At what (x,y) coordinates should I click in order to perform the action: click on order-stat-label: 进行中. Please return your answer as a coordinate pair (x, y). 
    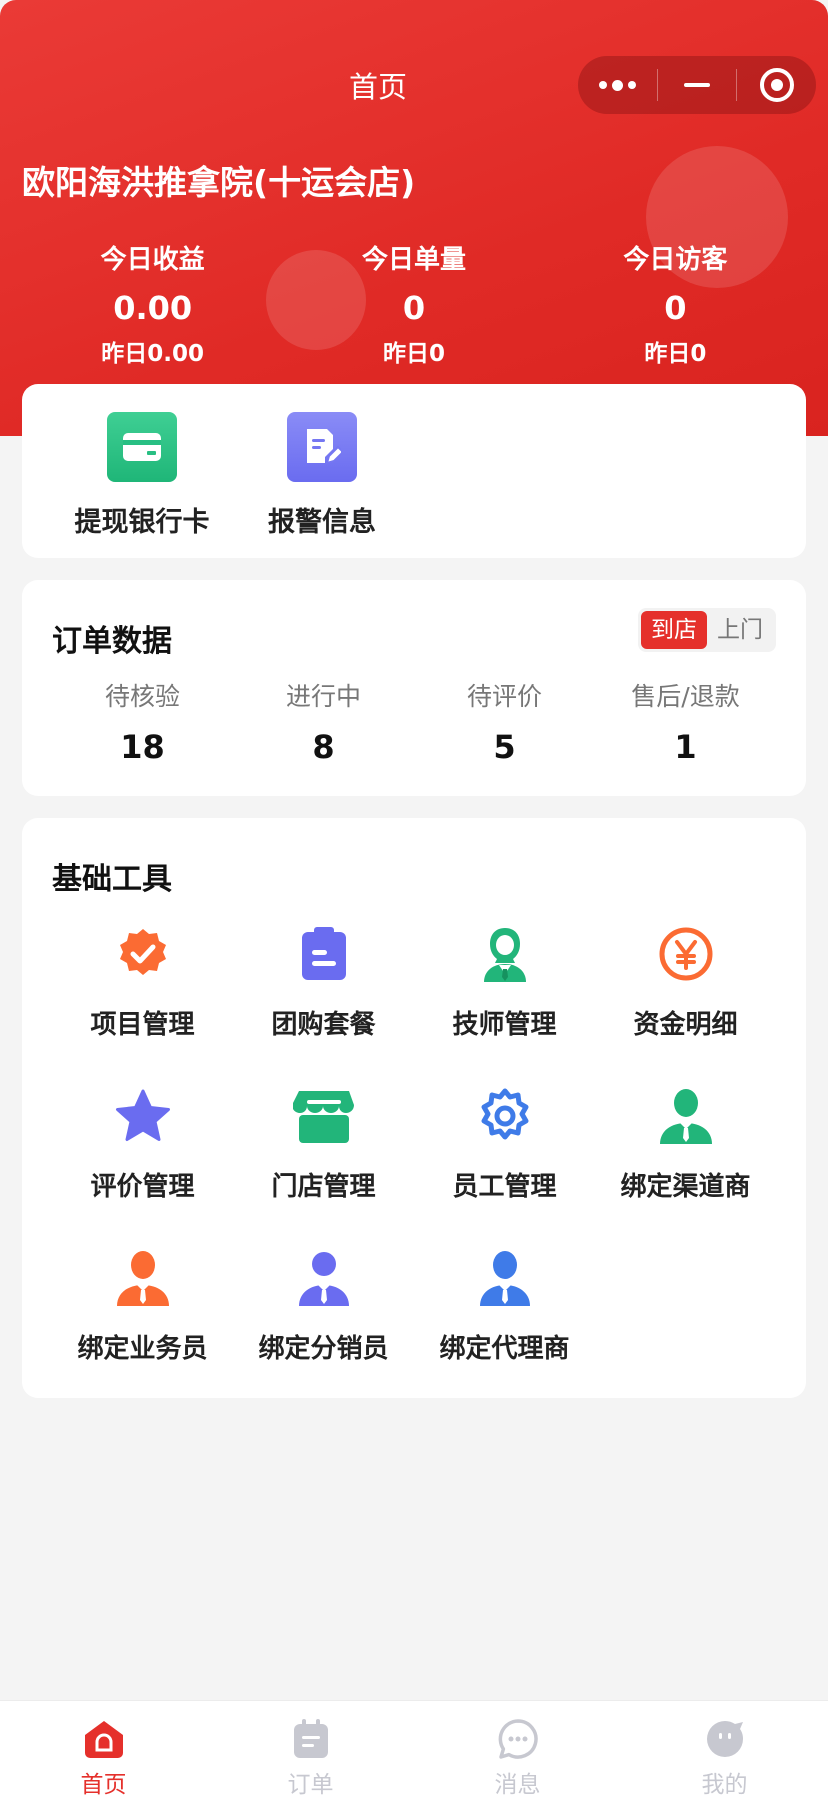
    Looking at the image, I should click on (323, 696).